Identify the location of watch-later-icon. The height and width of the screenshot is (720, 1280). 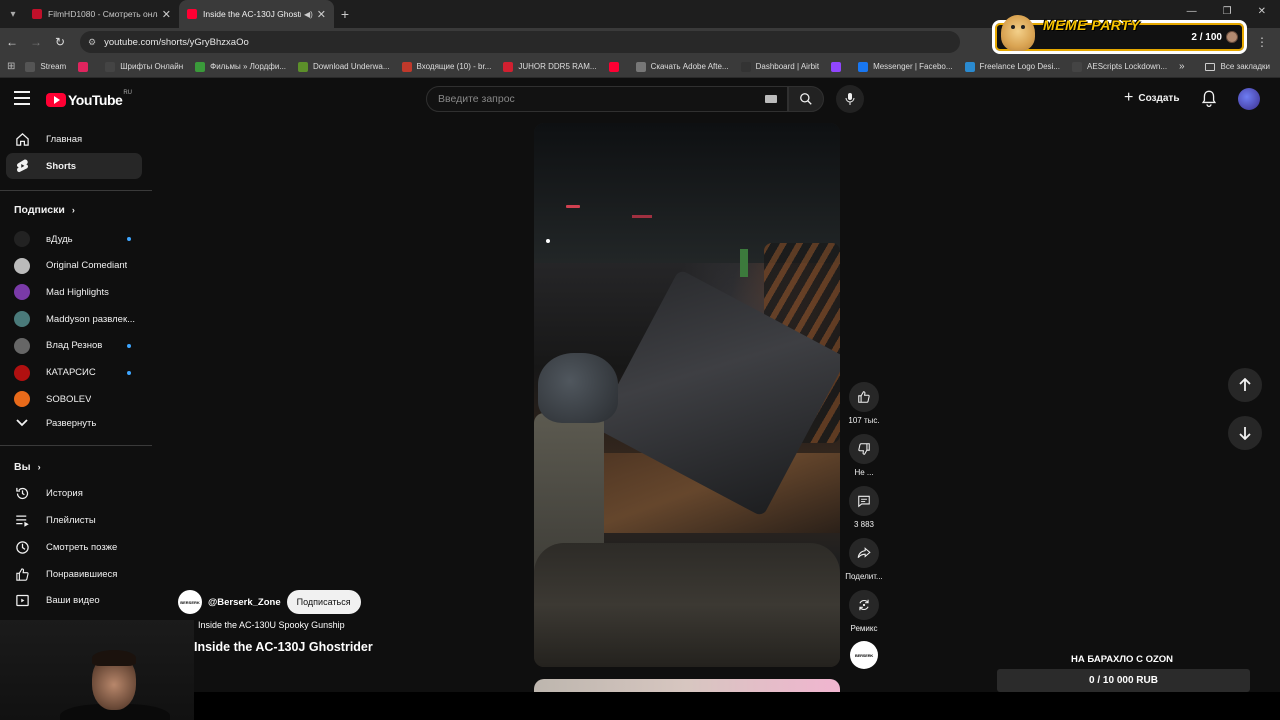
(22, 547).